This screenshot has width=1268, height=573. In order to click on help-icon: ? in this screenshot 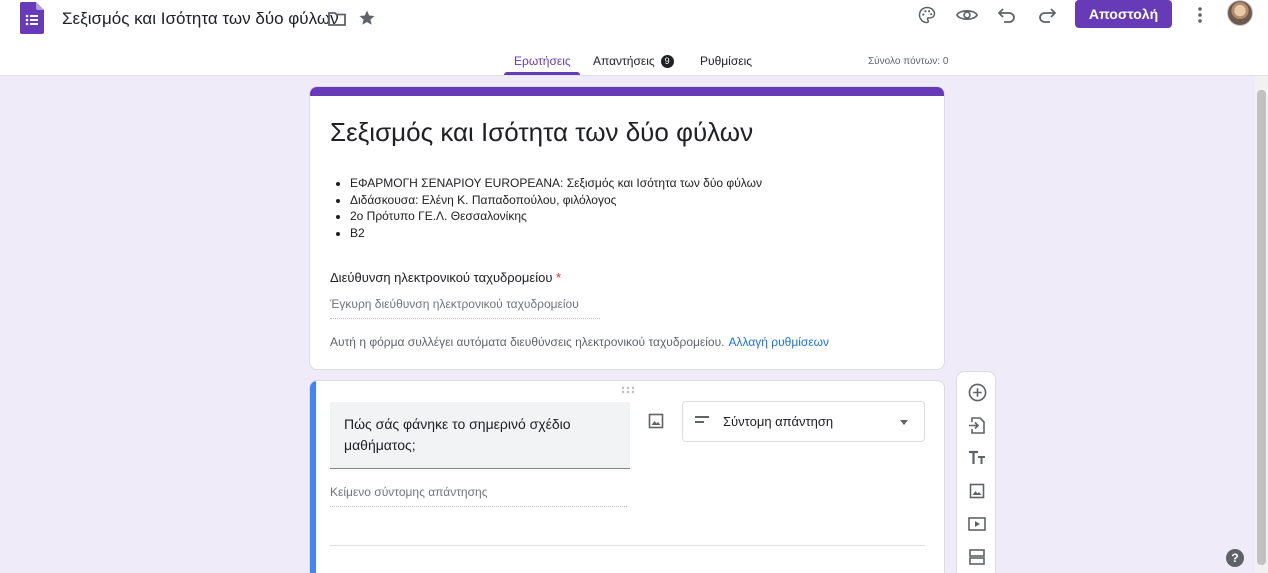, I will do `click(1235, 558)`.